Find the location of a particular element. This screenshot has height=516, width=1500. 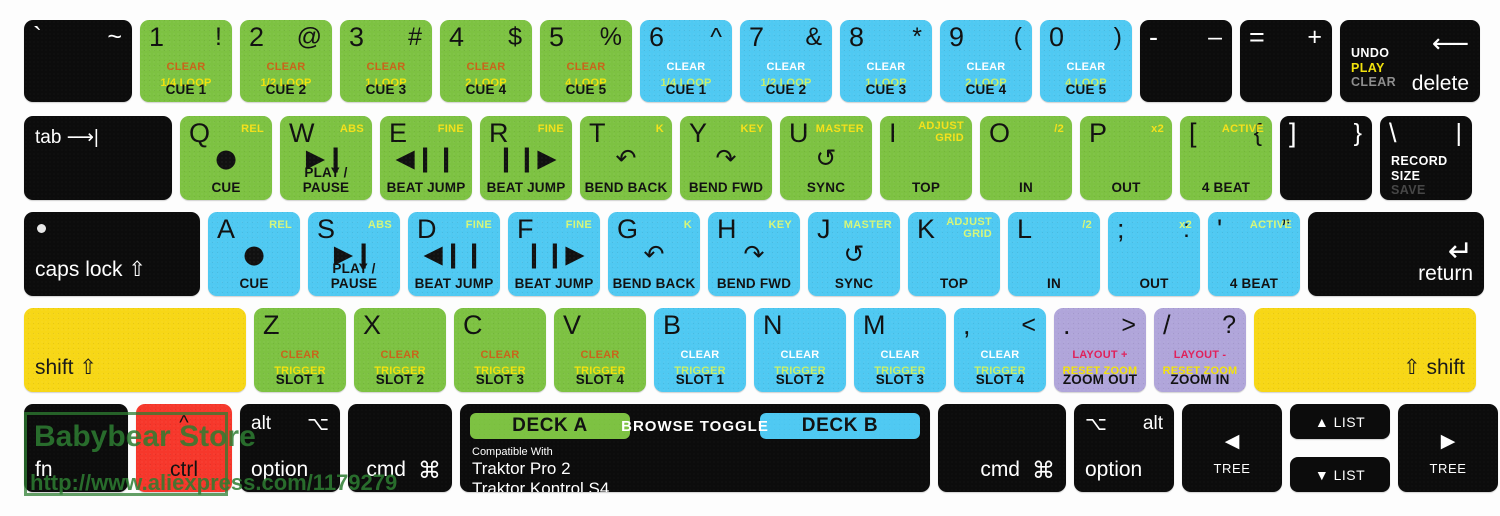

key-primary-legend: 1 is located at coordinates (157, 37).